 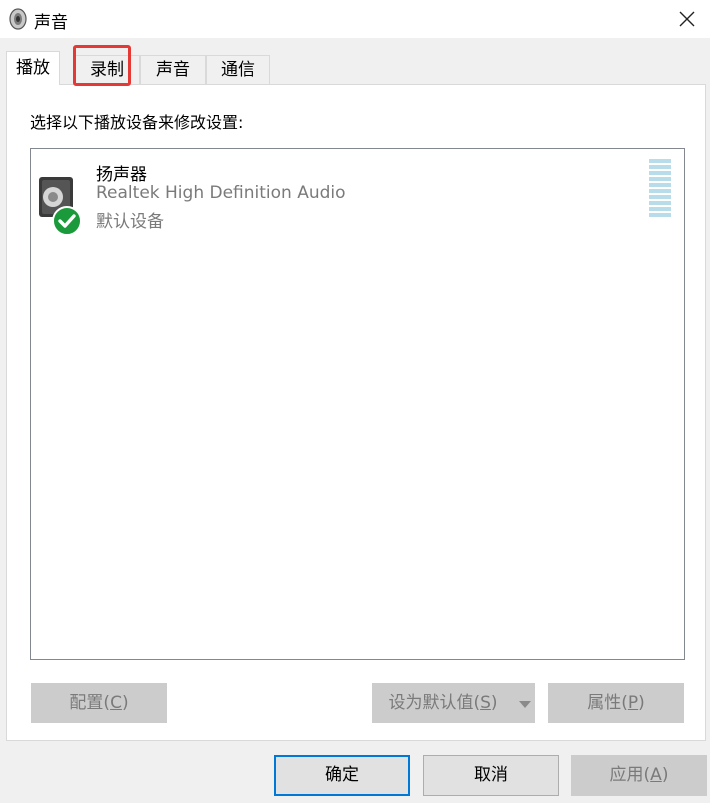 I want to click on speaker-device-icon, so click(x=61, y=206).